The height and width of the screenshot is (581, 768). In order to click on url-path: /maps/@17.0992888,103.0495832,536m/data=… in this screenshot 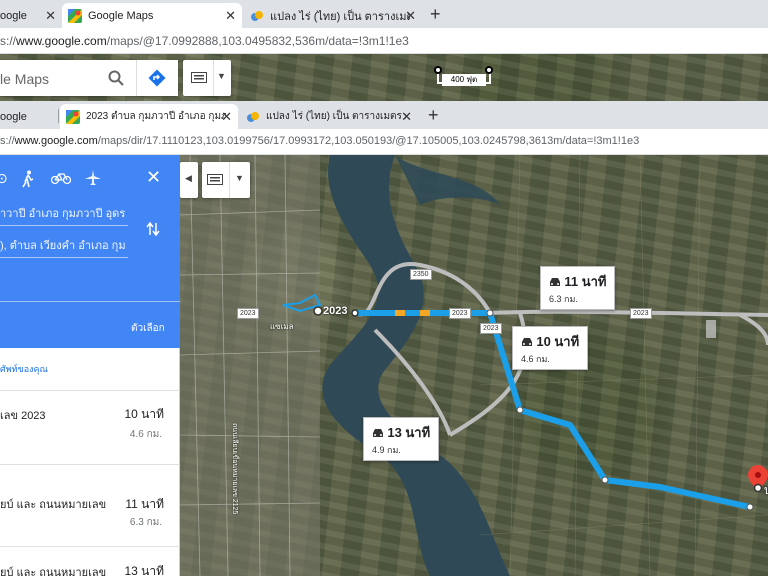, I will do `click(257, 41)`.